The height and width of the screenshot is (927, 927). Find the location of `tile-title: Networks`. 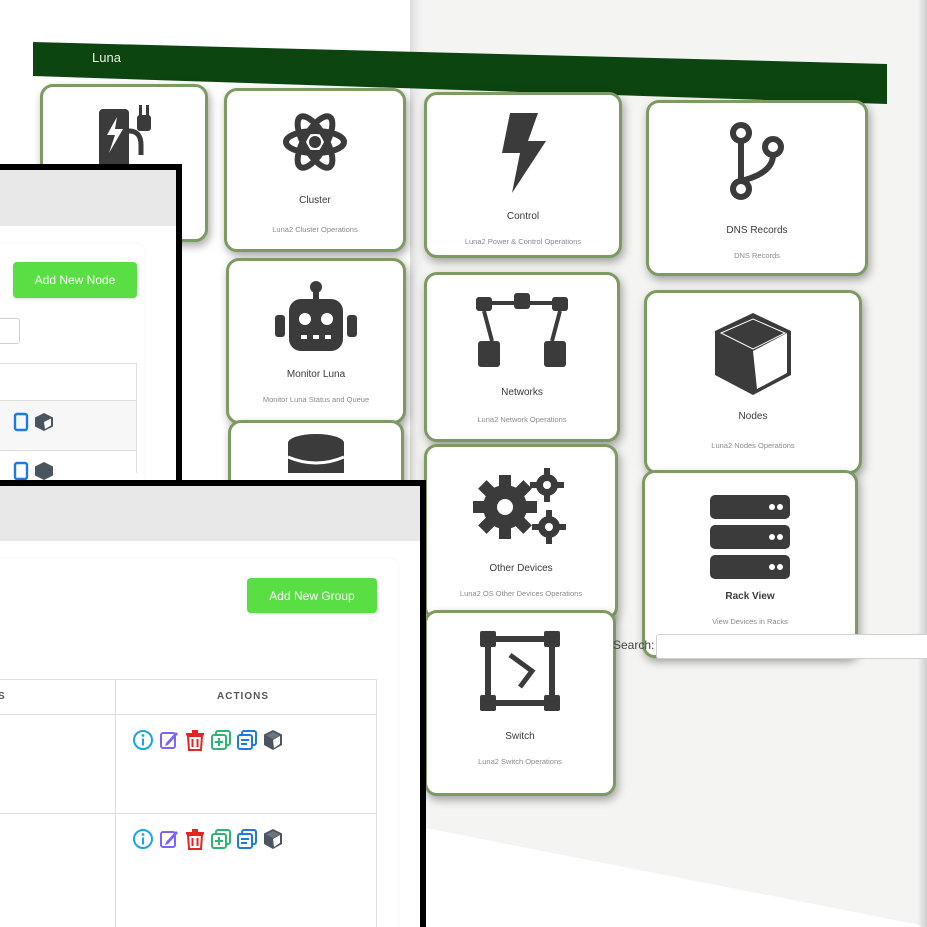

tile-title: Networks is located at coordinates (522, 392).